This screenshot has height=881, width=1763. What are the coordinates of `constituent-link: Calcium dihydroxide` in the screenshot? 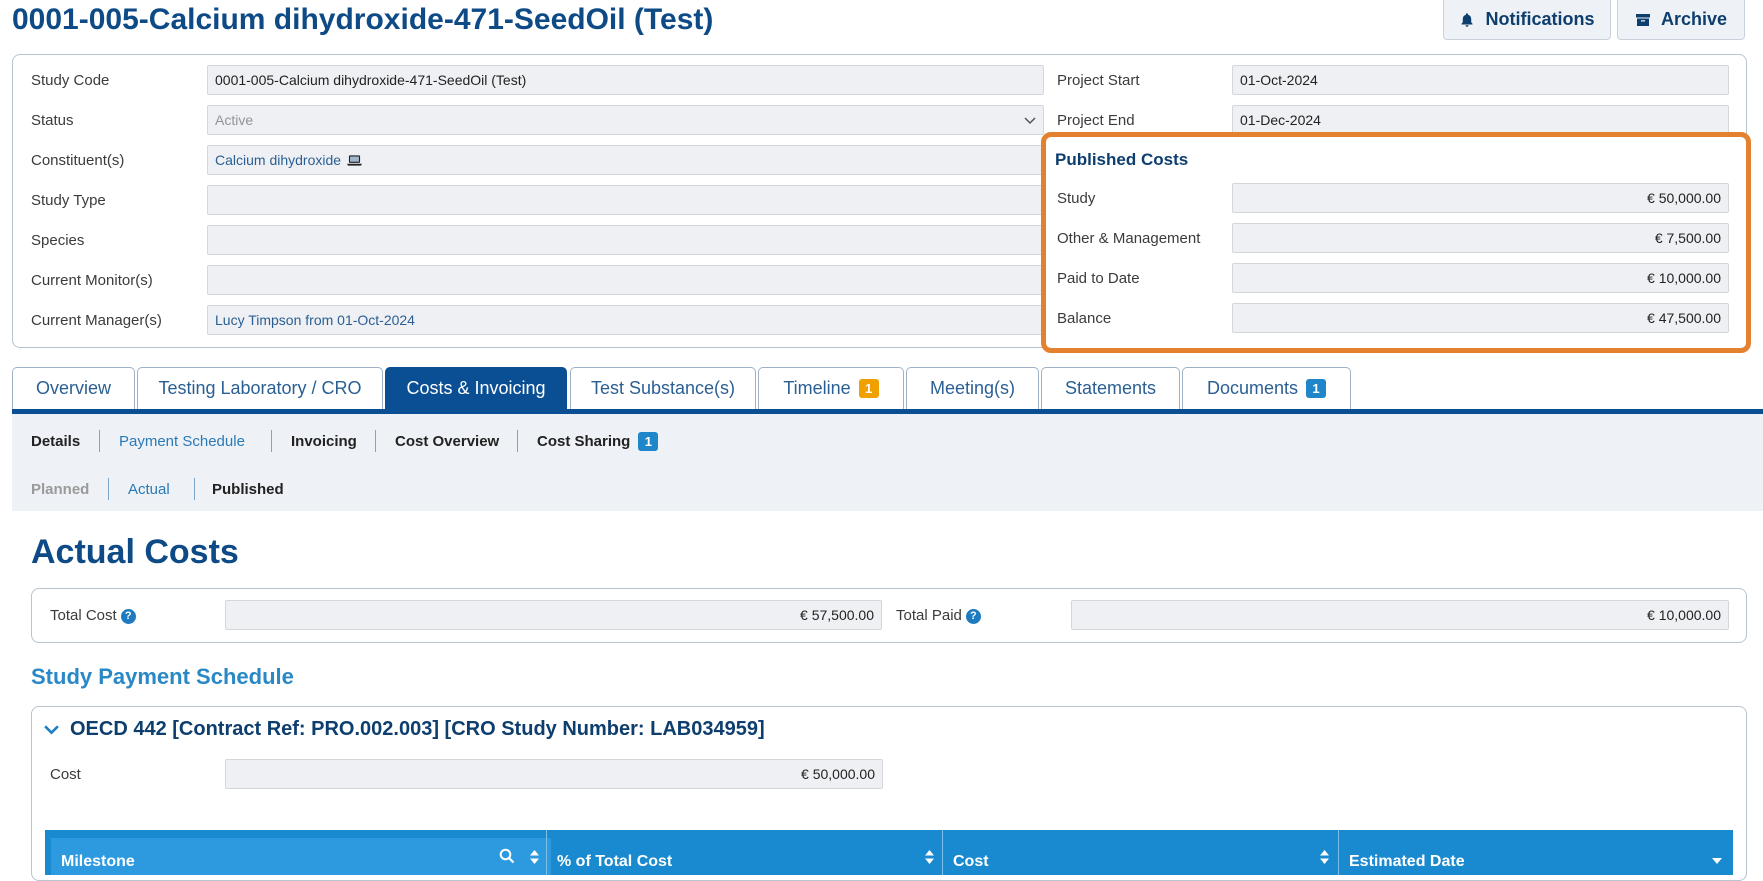 It's located at (278, 160).